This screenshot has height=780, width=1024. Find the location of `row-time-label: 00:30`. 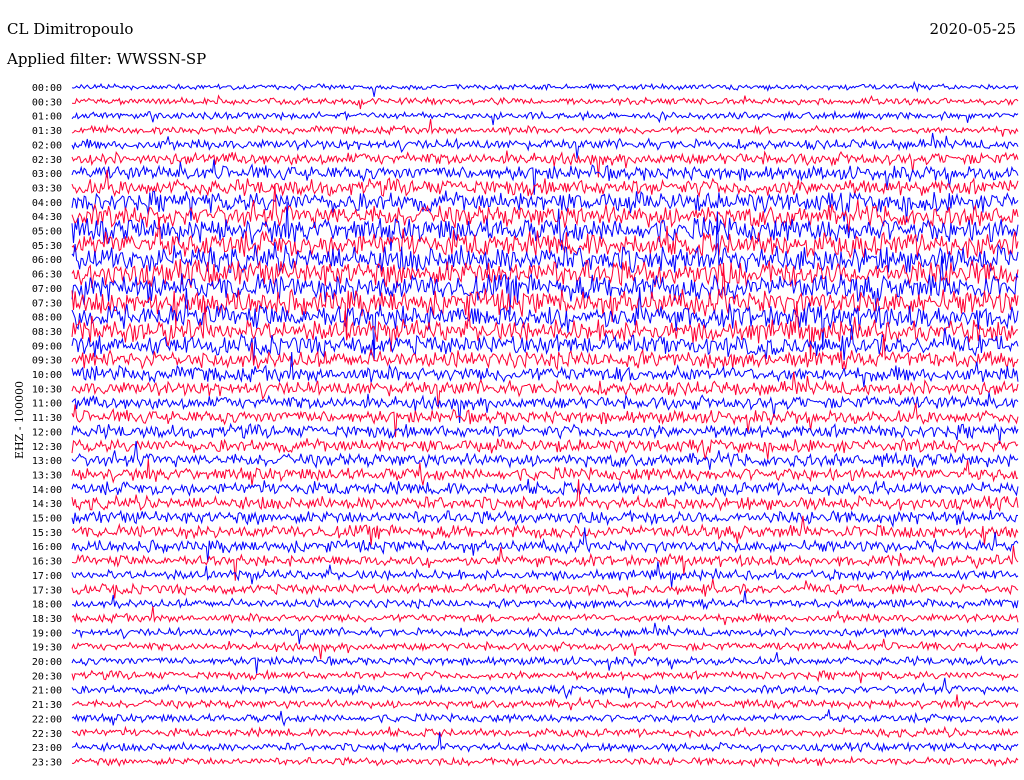

row-time-label: 00:30 is located at coordinates (47, 102).